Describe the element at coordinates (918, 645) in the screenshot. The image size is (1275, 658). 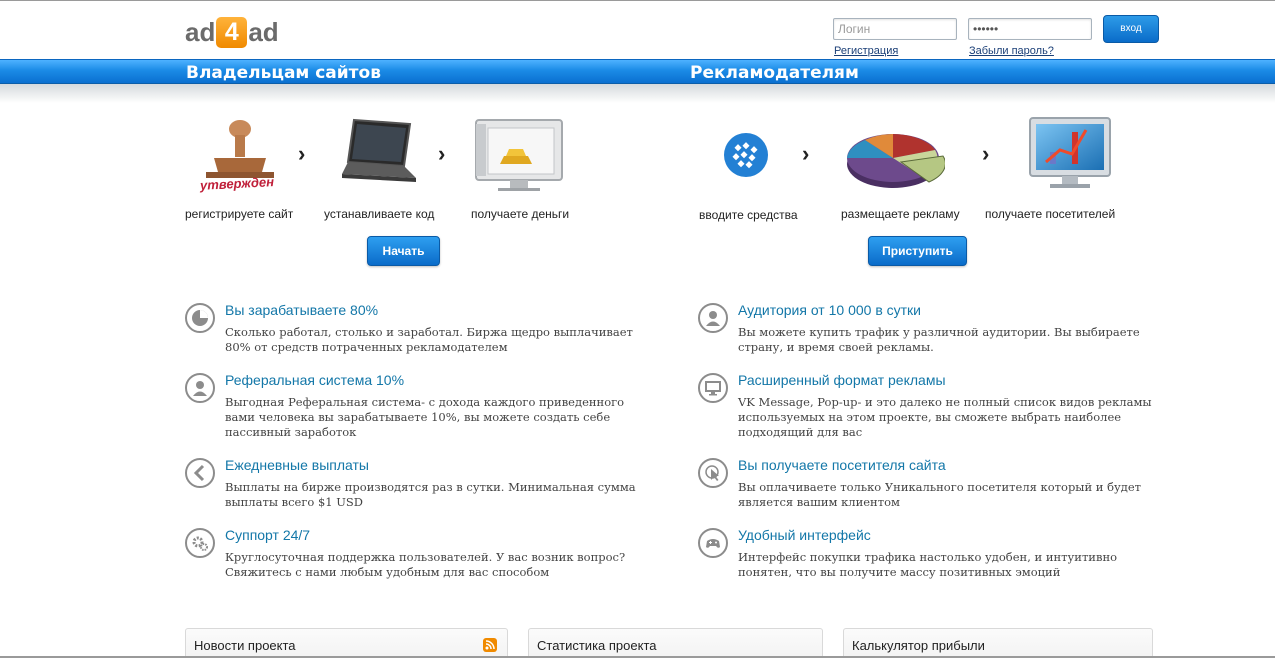
I see `calc-box-title: Калькулятор прибыли` at that location.